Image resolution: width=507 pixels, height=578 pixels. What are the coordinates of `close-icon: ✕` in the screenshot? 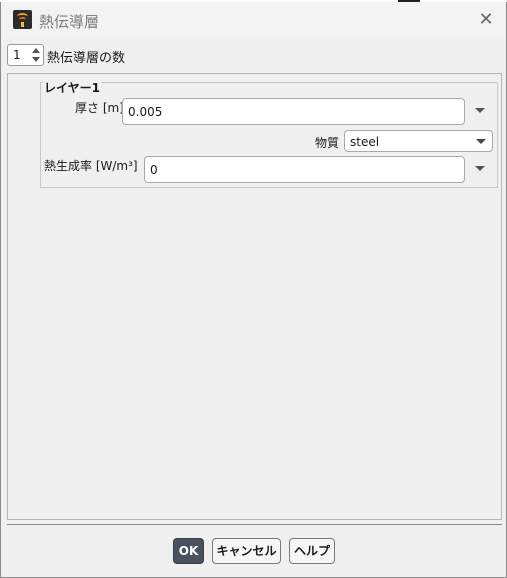 It's located at (486, 20).